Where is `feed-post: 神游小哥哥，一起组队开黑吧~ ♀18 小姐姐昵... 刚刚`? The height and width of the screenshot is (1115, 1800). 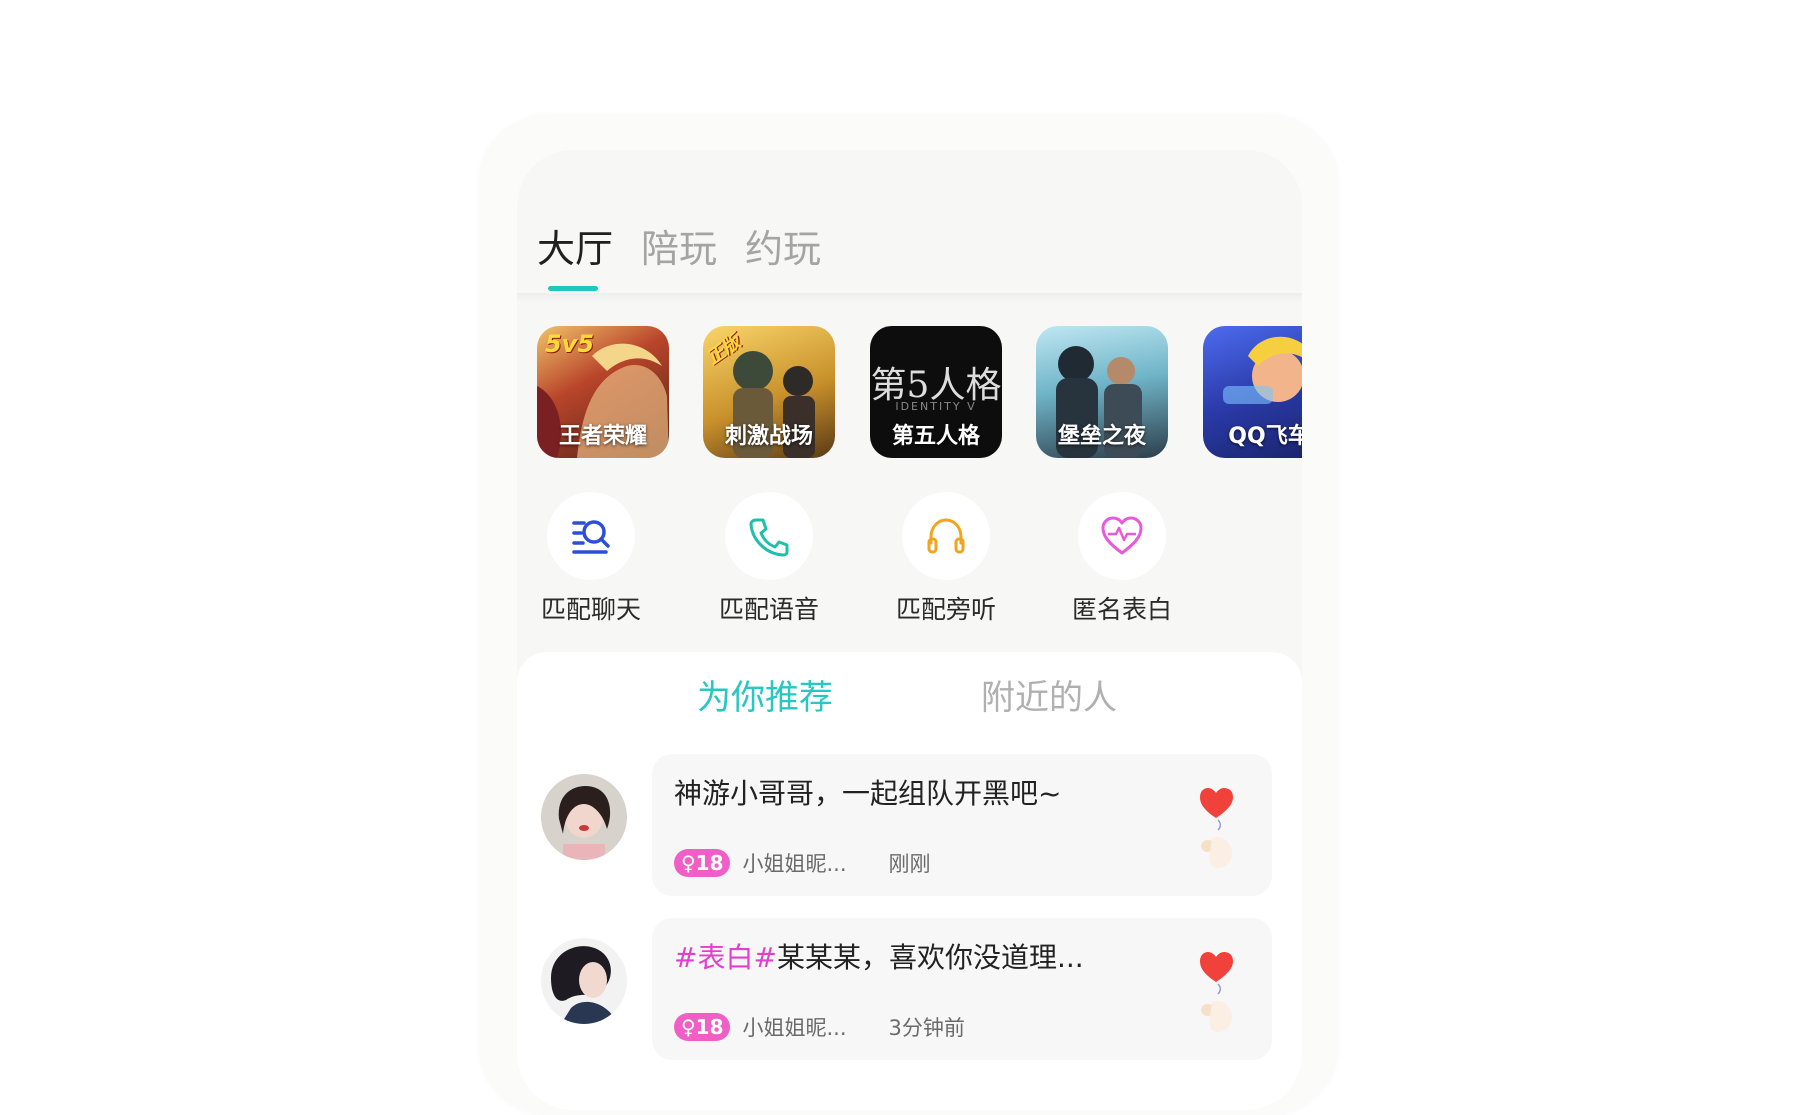 feed-post: 神游小哥哥，一起组队开黑吧~ ♀18 小姐姐昵... 刚刚 is located at coordinates (909, 829).